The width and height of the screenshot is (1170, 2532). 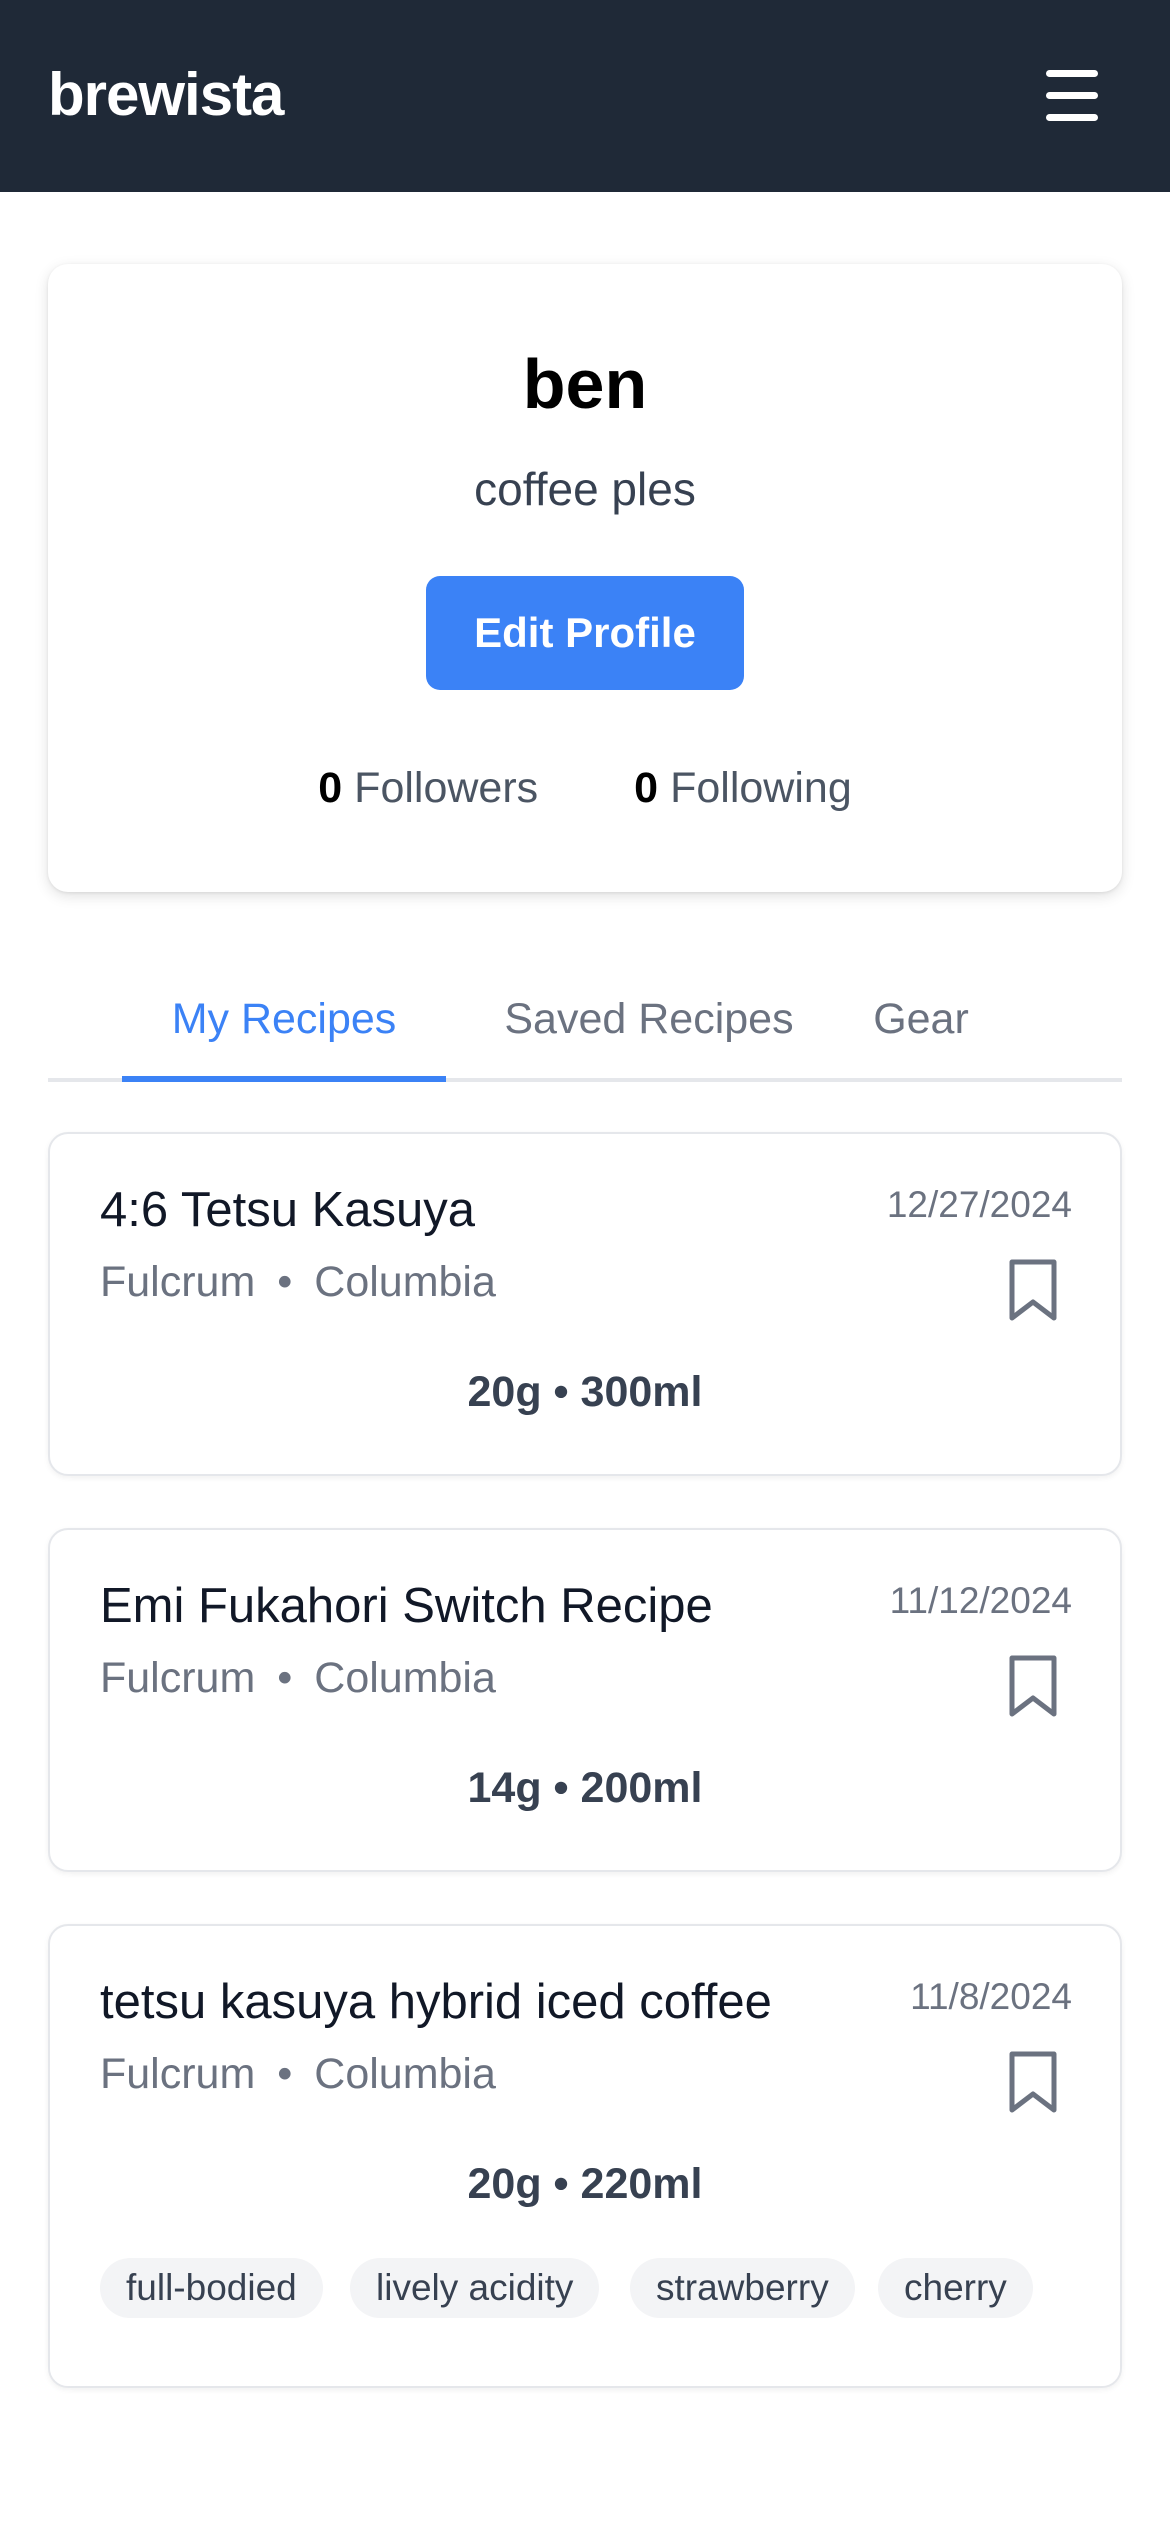 What do you see at coordinates (585, 1392) in the screenshot?
I see `recipe-dose-water: 20g • 300ml` at bounding box center [585, 1392].